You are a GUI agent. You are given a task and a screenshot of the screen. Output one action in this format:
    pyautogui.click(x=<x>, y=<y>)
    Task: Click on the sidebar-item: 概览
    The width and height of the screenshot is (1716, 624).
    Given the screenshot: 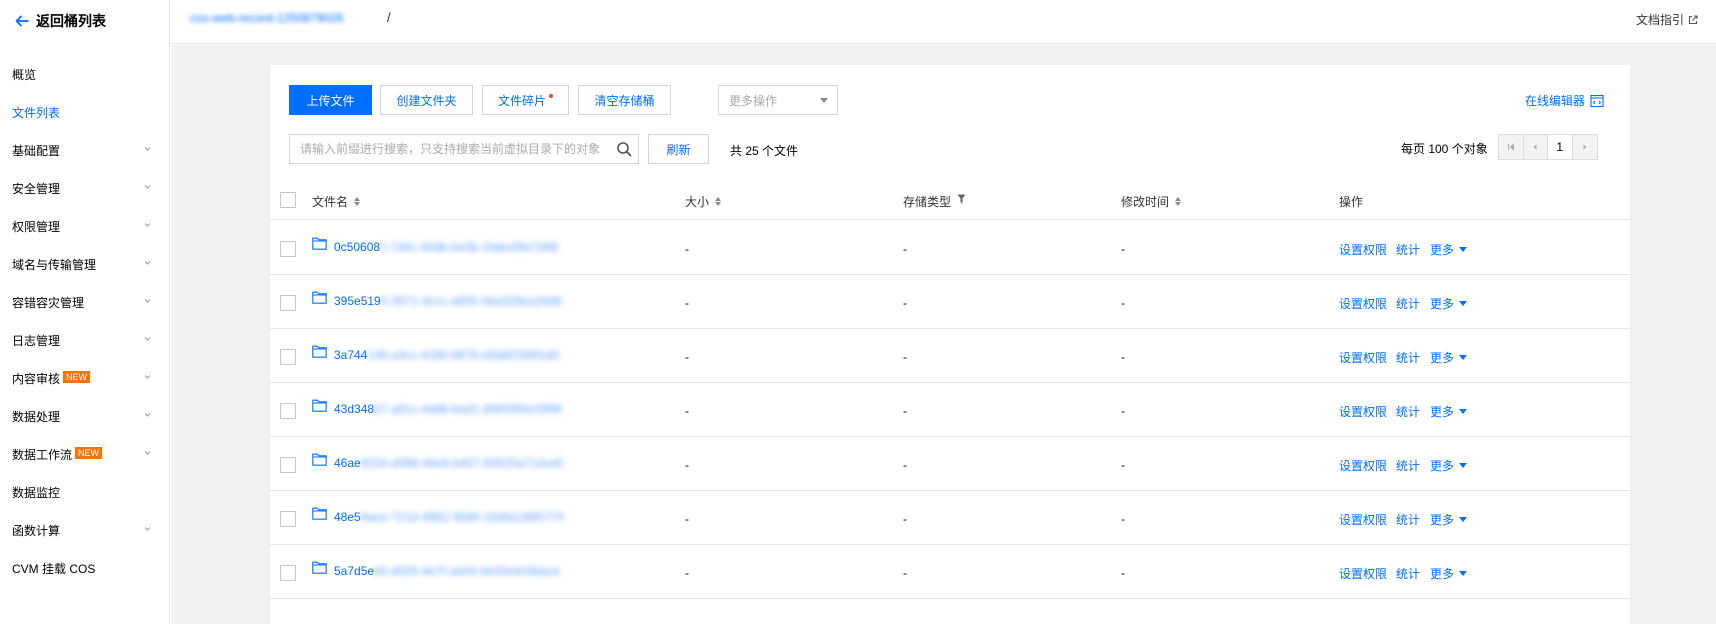 What is the action you would take?
    pyautogui.click(x=85, y=74)
    